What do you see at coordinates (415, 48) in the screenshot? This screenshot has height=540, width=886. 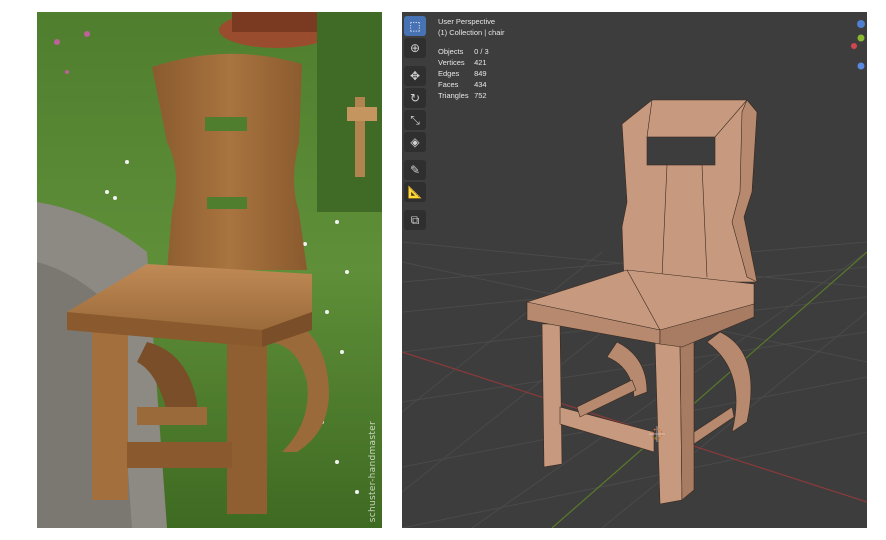 I see `cursor-icon: ⊕` at bounding box center [415, 48].